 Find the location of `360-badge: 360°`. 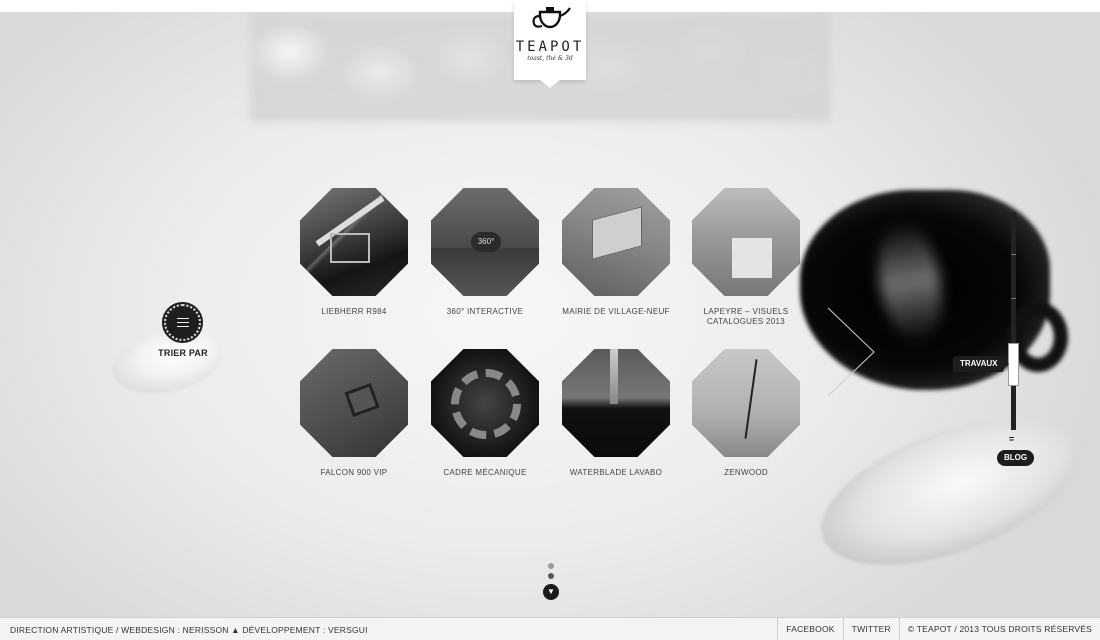

360-badge: 360° is located at coordinates (486, 242).